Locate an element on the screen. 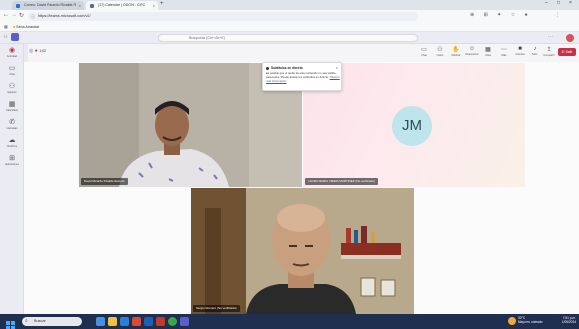  people-icon: ⚇ is located at coordinates (440, 50).